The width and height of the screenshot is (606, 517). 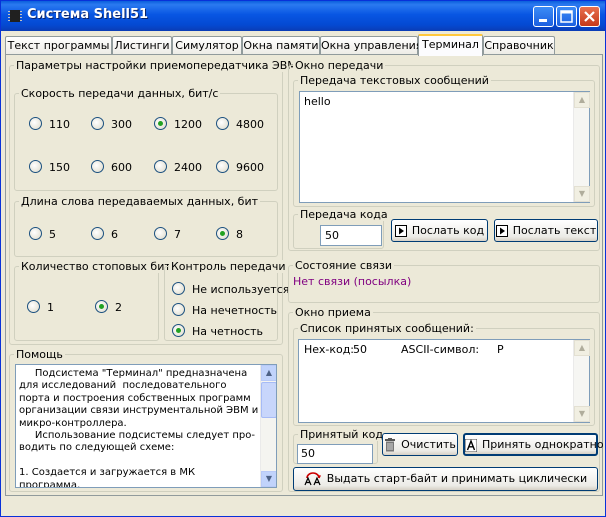 I want to click on parity-even-radio: На четность, so click(x=217, y=331).